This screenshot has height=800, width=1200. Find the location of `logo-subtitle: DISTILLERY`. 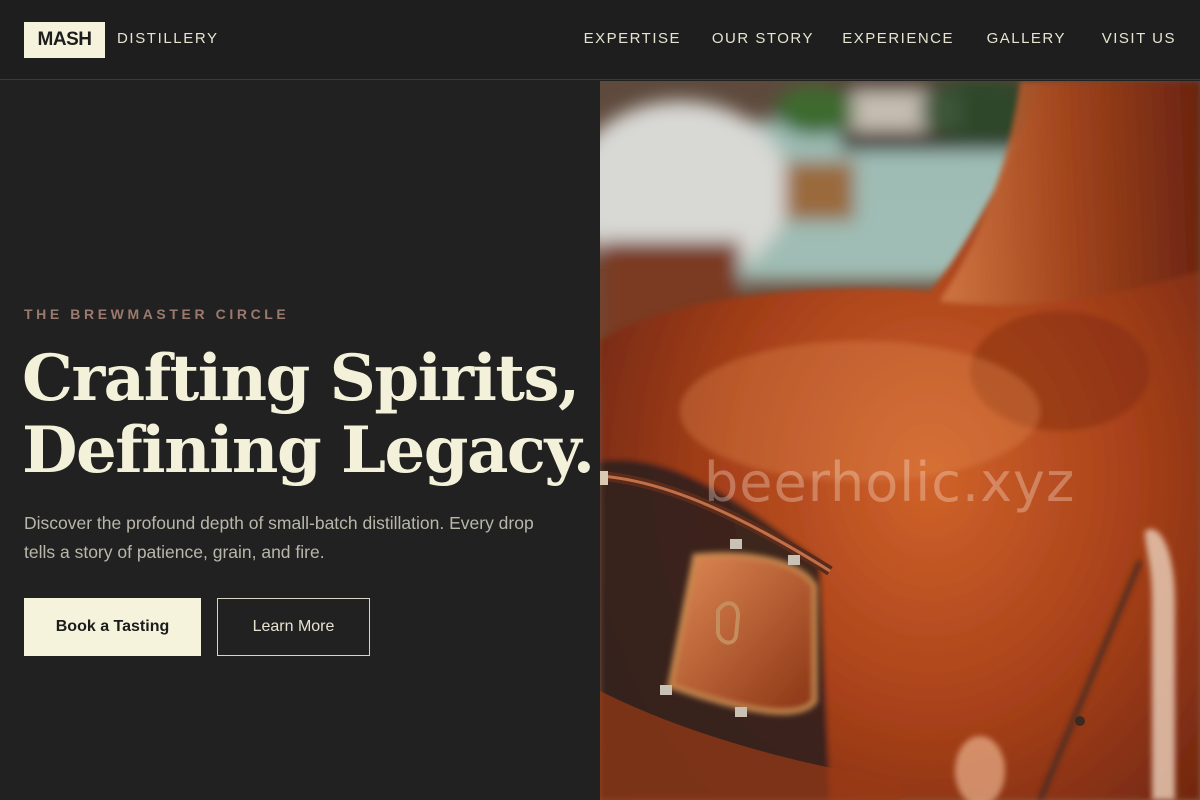

logo-subtitle: DISTILLERY is located at coordinates (168, 38).